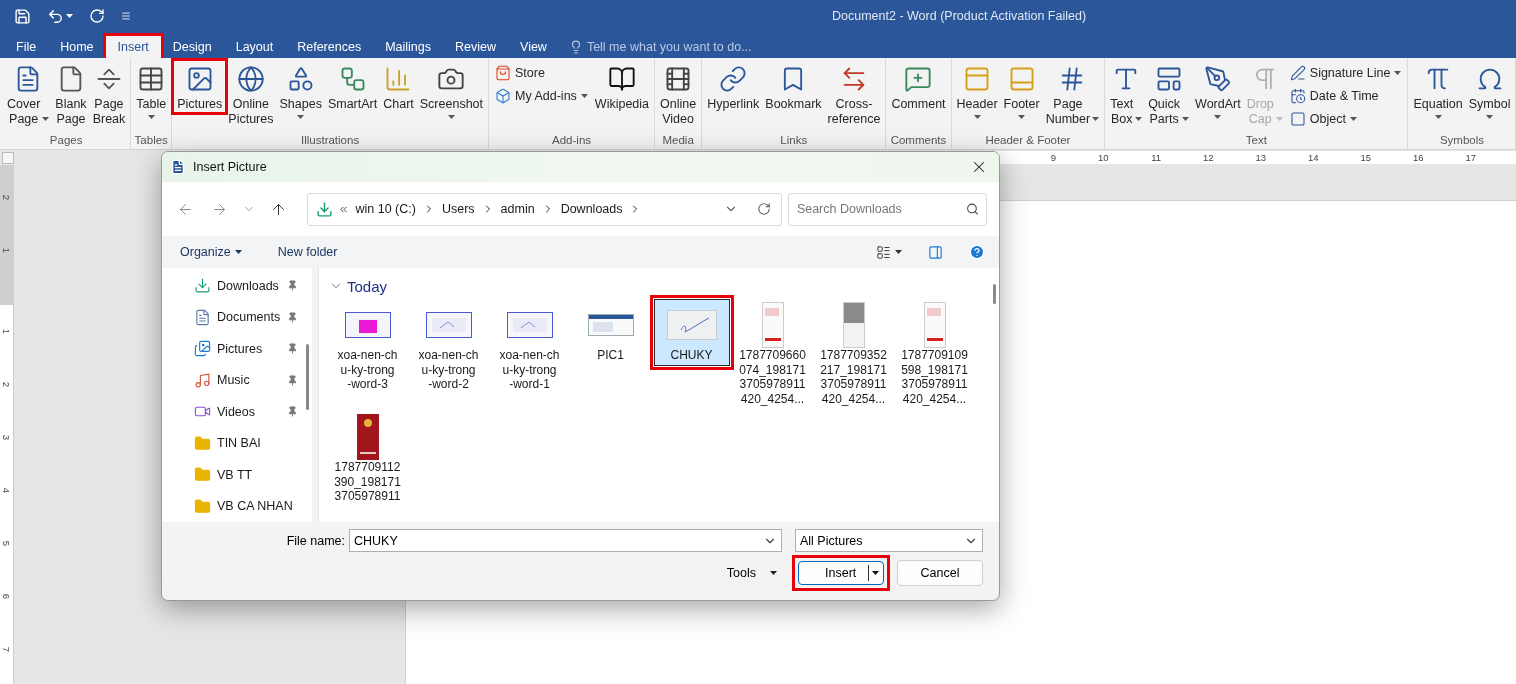 The height and width of the screenshot is (684, 1516). What do you see at coordinates (733, 86) in the screenshot?
I see `ribbon-button: Hyperlink` at bounding box center [733, 86].